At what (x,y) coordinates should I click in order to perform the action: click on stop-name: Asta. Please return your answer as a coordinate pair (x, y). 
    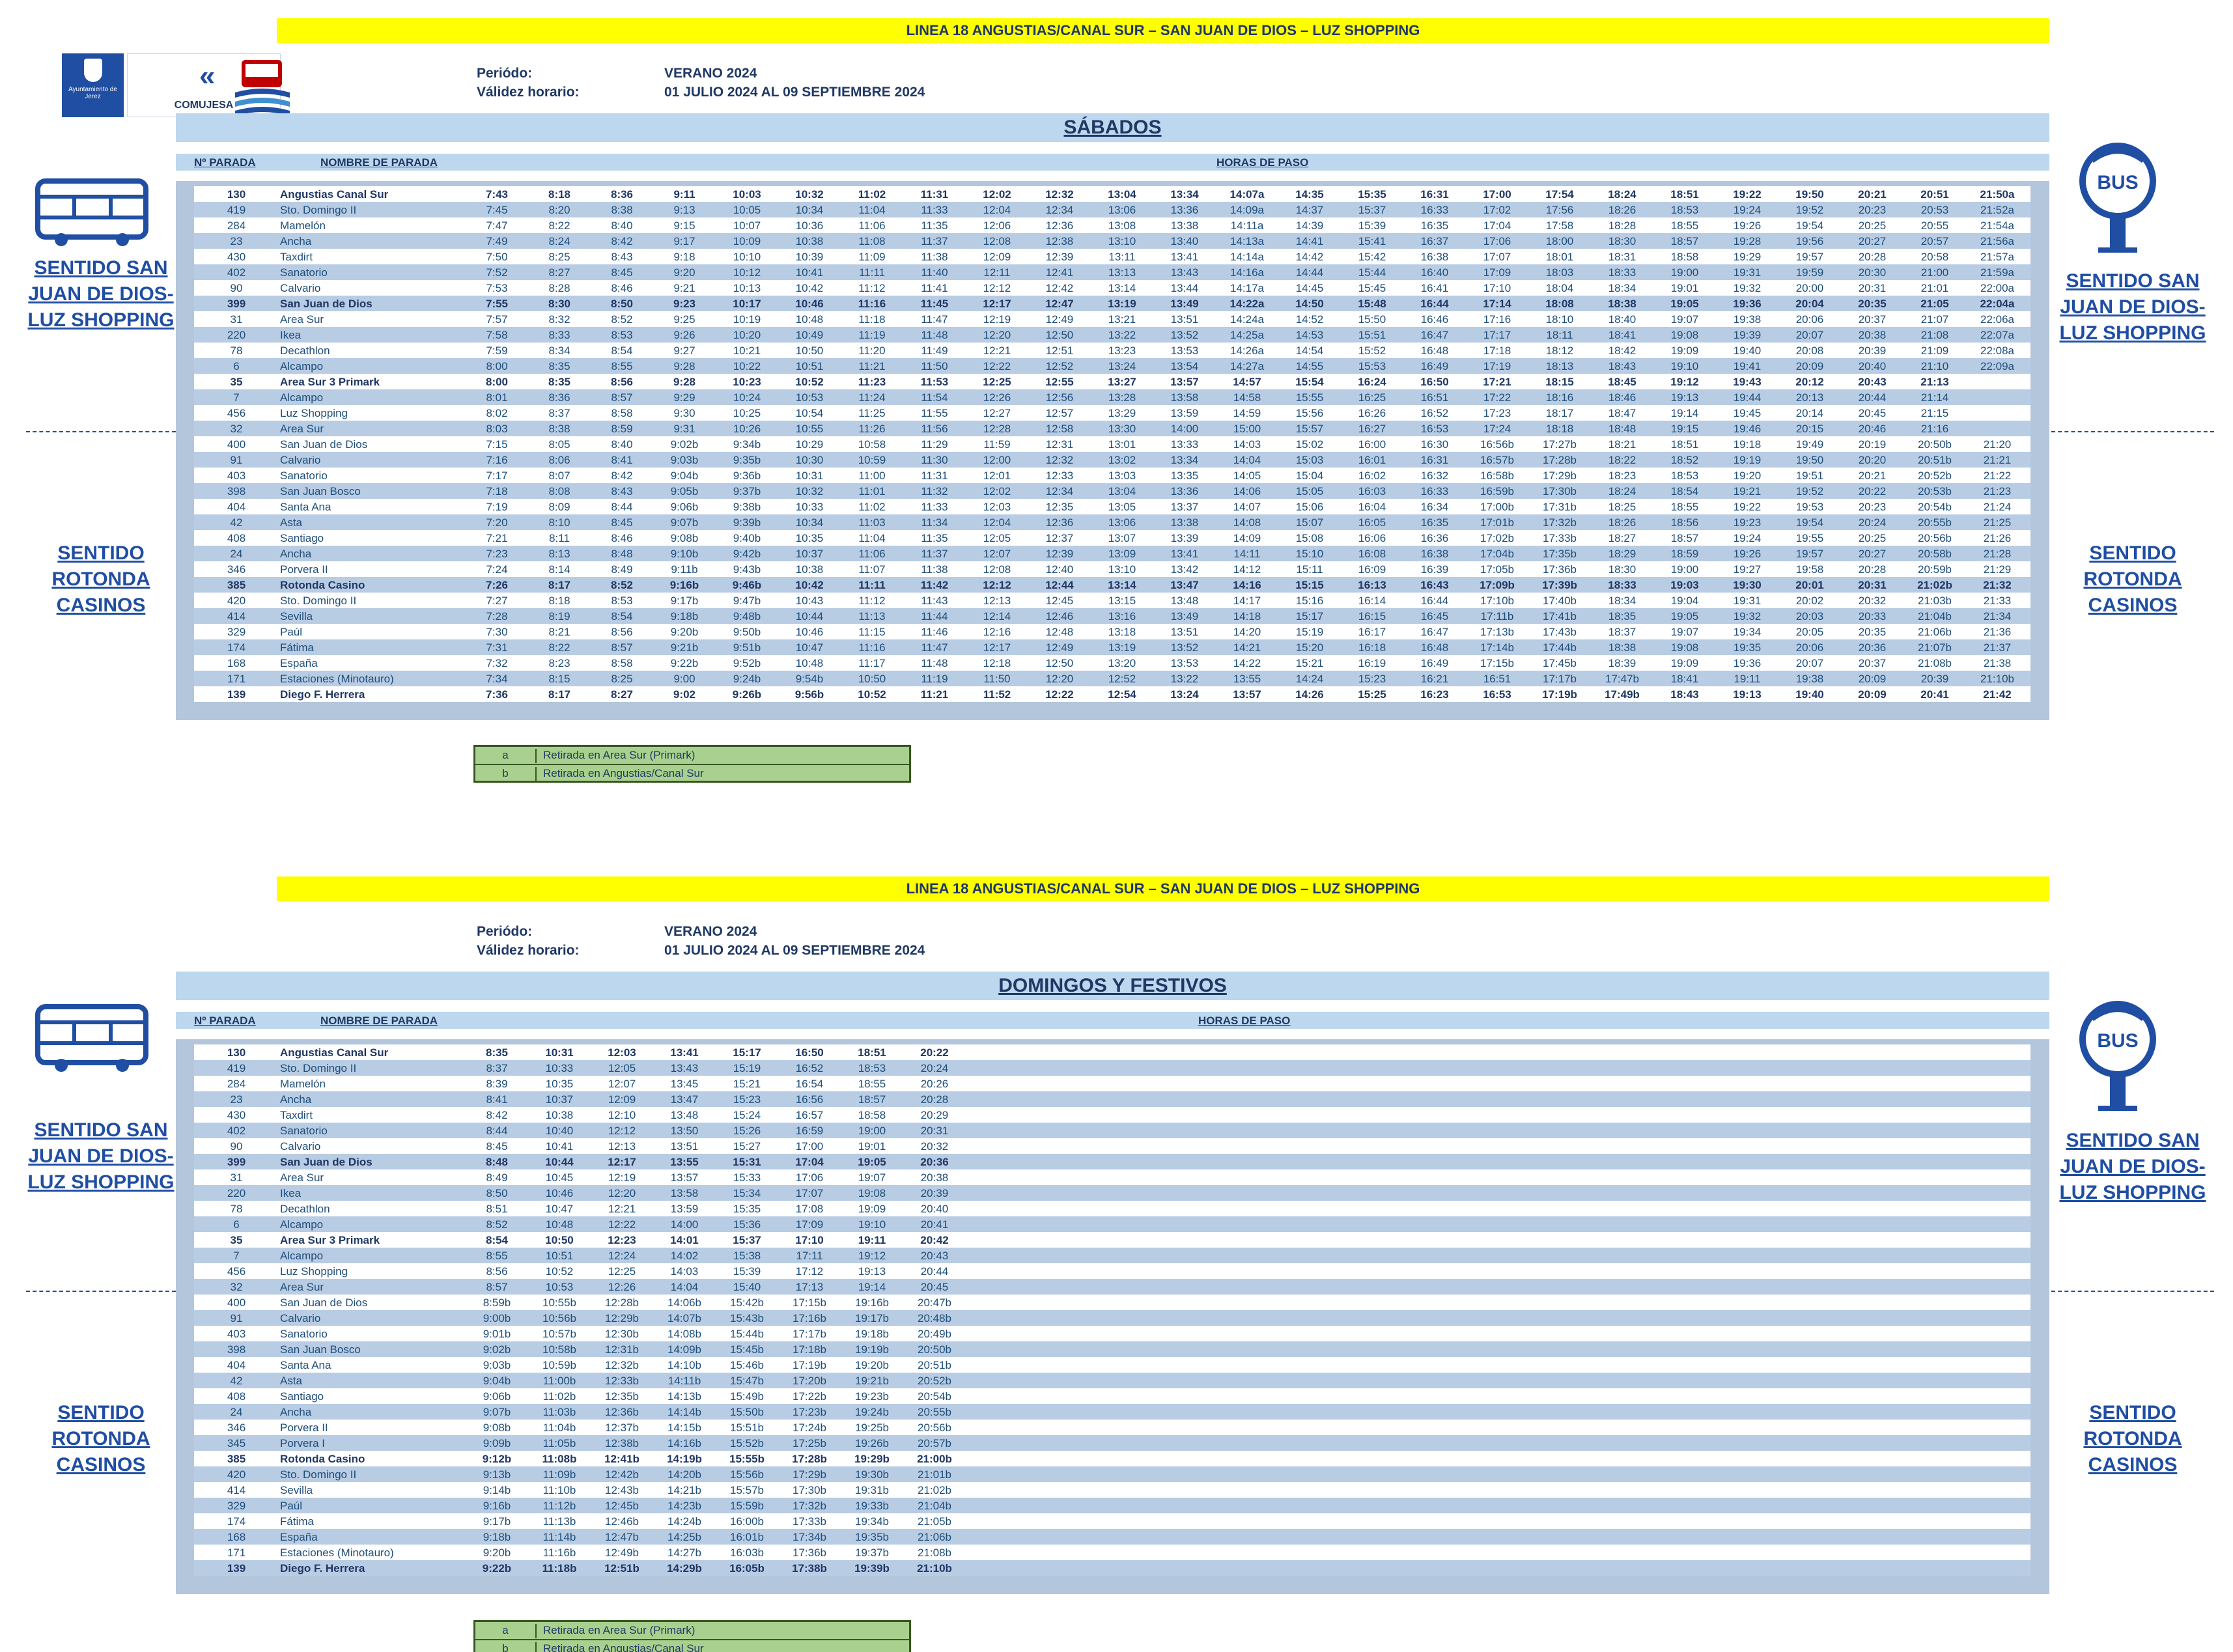
    Looking at the image, I should click on (291, 523).